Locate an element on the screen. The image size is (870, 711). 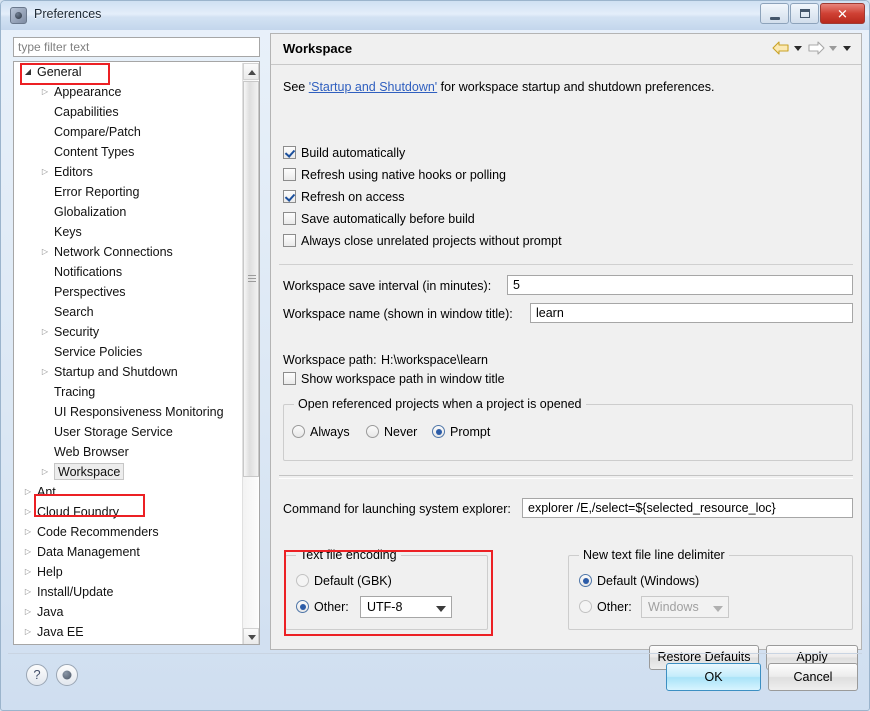
filter-input: type filter text is located at coordinates (136, 47).